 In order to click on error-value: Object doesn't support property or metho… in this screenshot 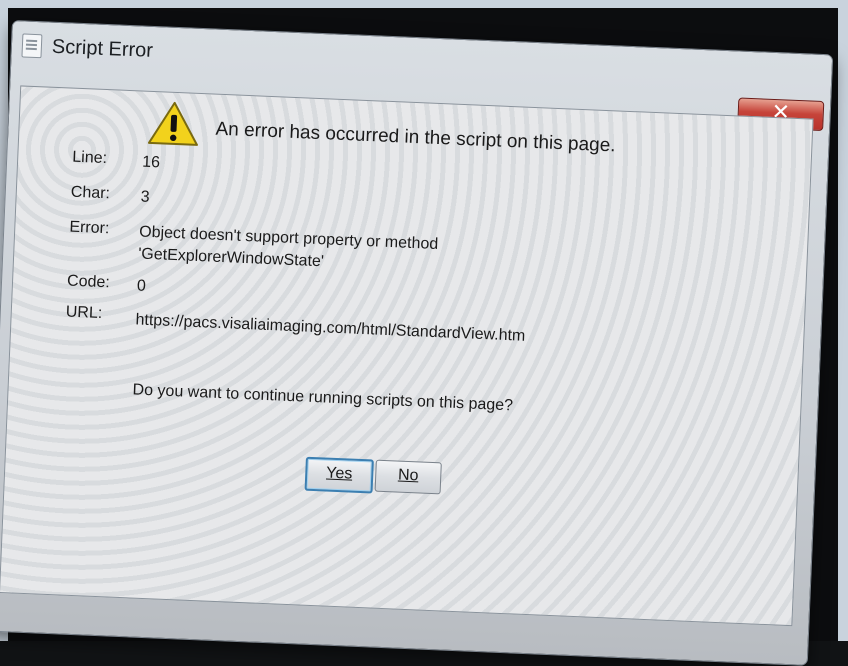, I will do `click(288, 247)`.